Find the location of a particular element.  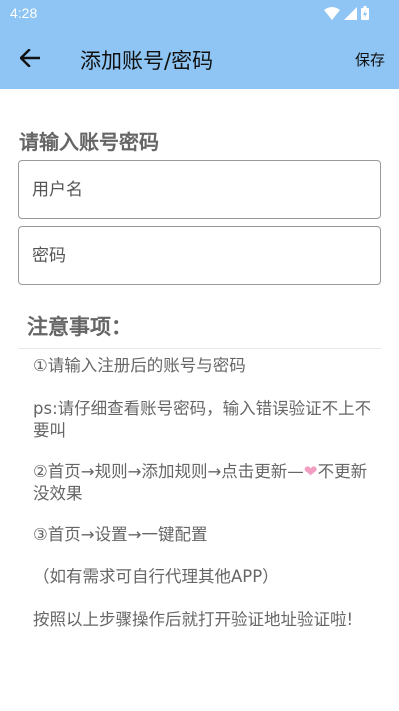

note-text: ②首页→规则→添加规则→点击更新— is located at coordinates (168, 471).